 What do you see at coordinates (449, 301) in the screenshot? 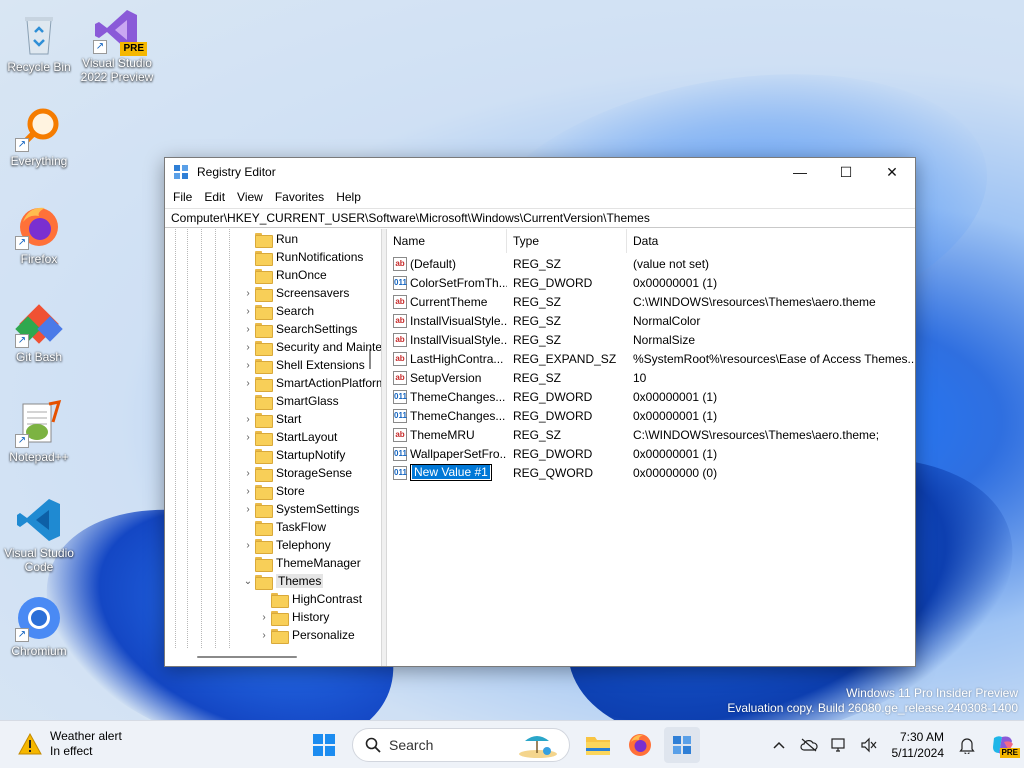
I see `value-name: CurrentTheme` at bounding box center [449, 301].